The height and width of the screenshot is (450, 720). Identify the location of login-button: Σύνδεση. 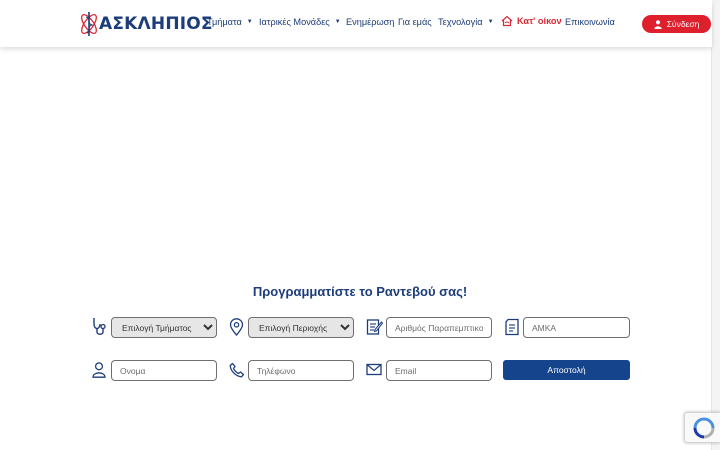
(676, 24).